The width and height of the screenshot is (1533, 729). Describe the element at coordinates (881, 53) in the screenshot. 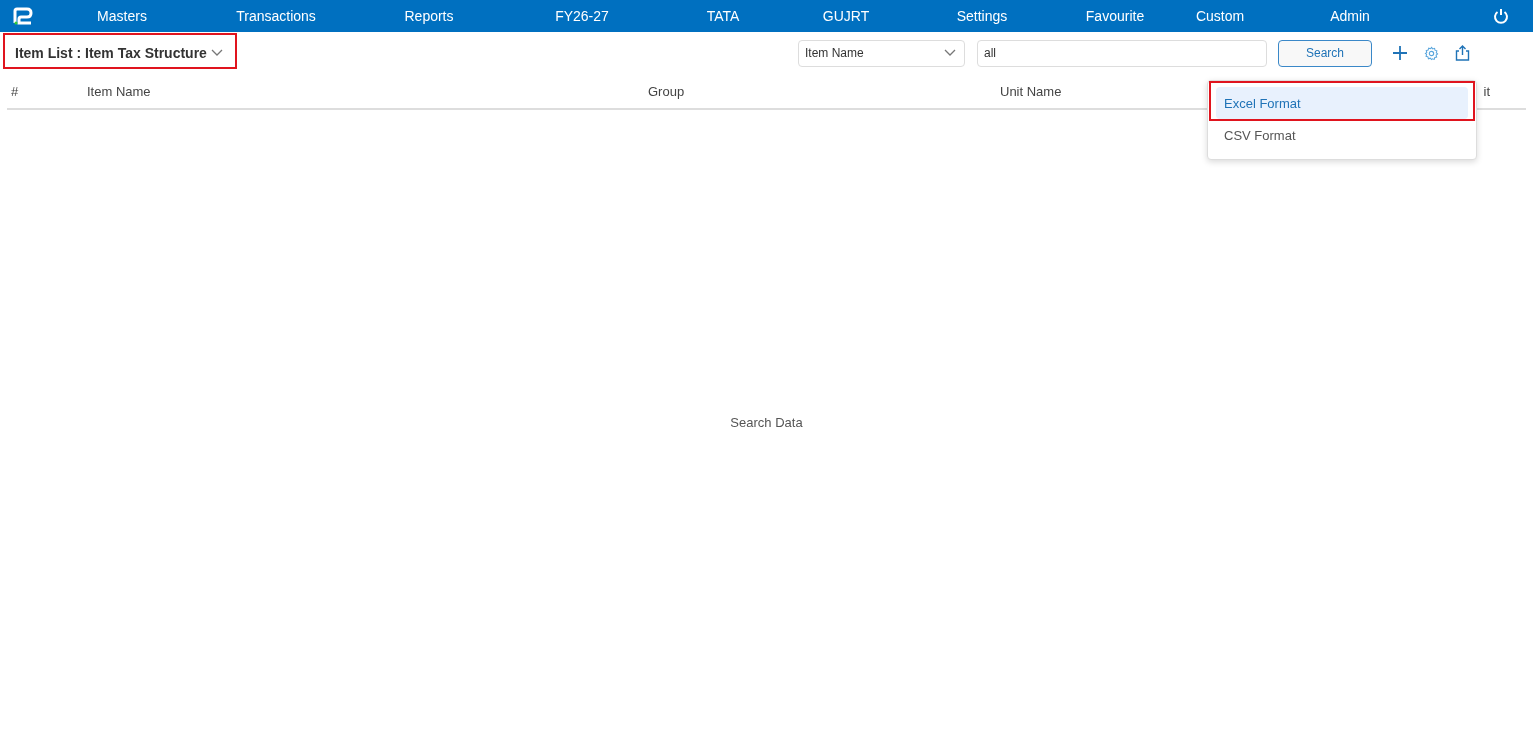

I see `field-select: Item Name` at that location.